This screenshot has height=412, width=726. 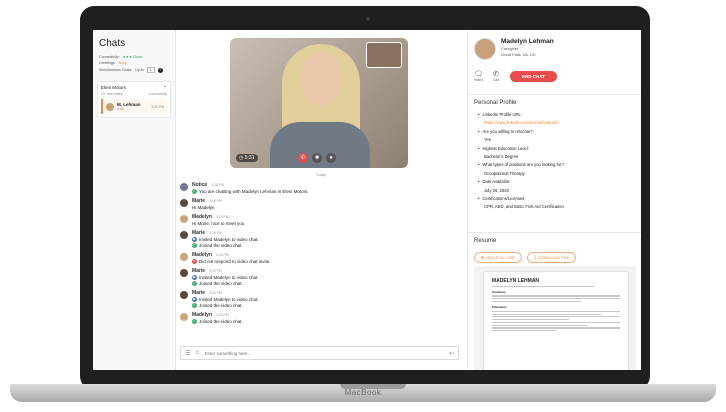 I want to click on chevron-up-icon: ⌃, so click(x=165, y=88).